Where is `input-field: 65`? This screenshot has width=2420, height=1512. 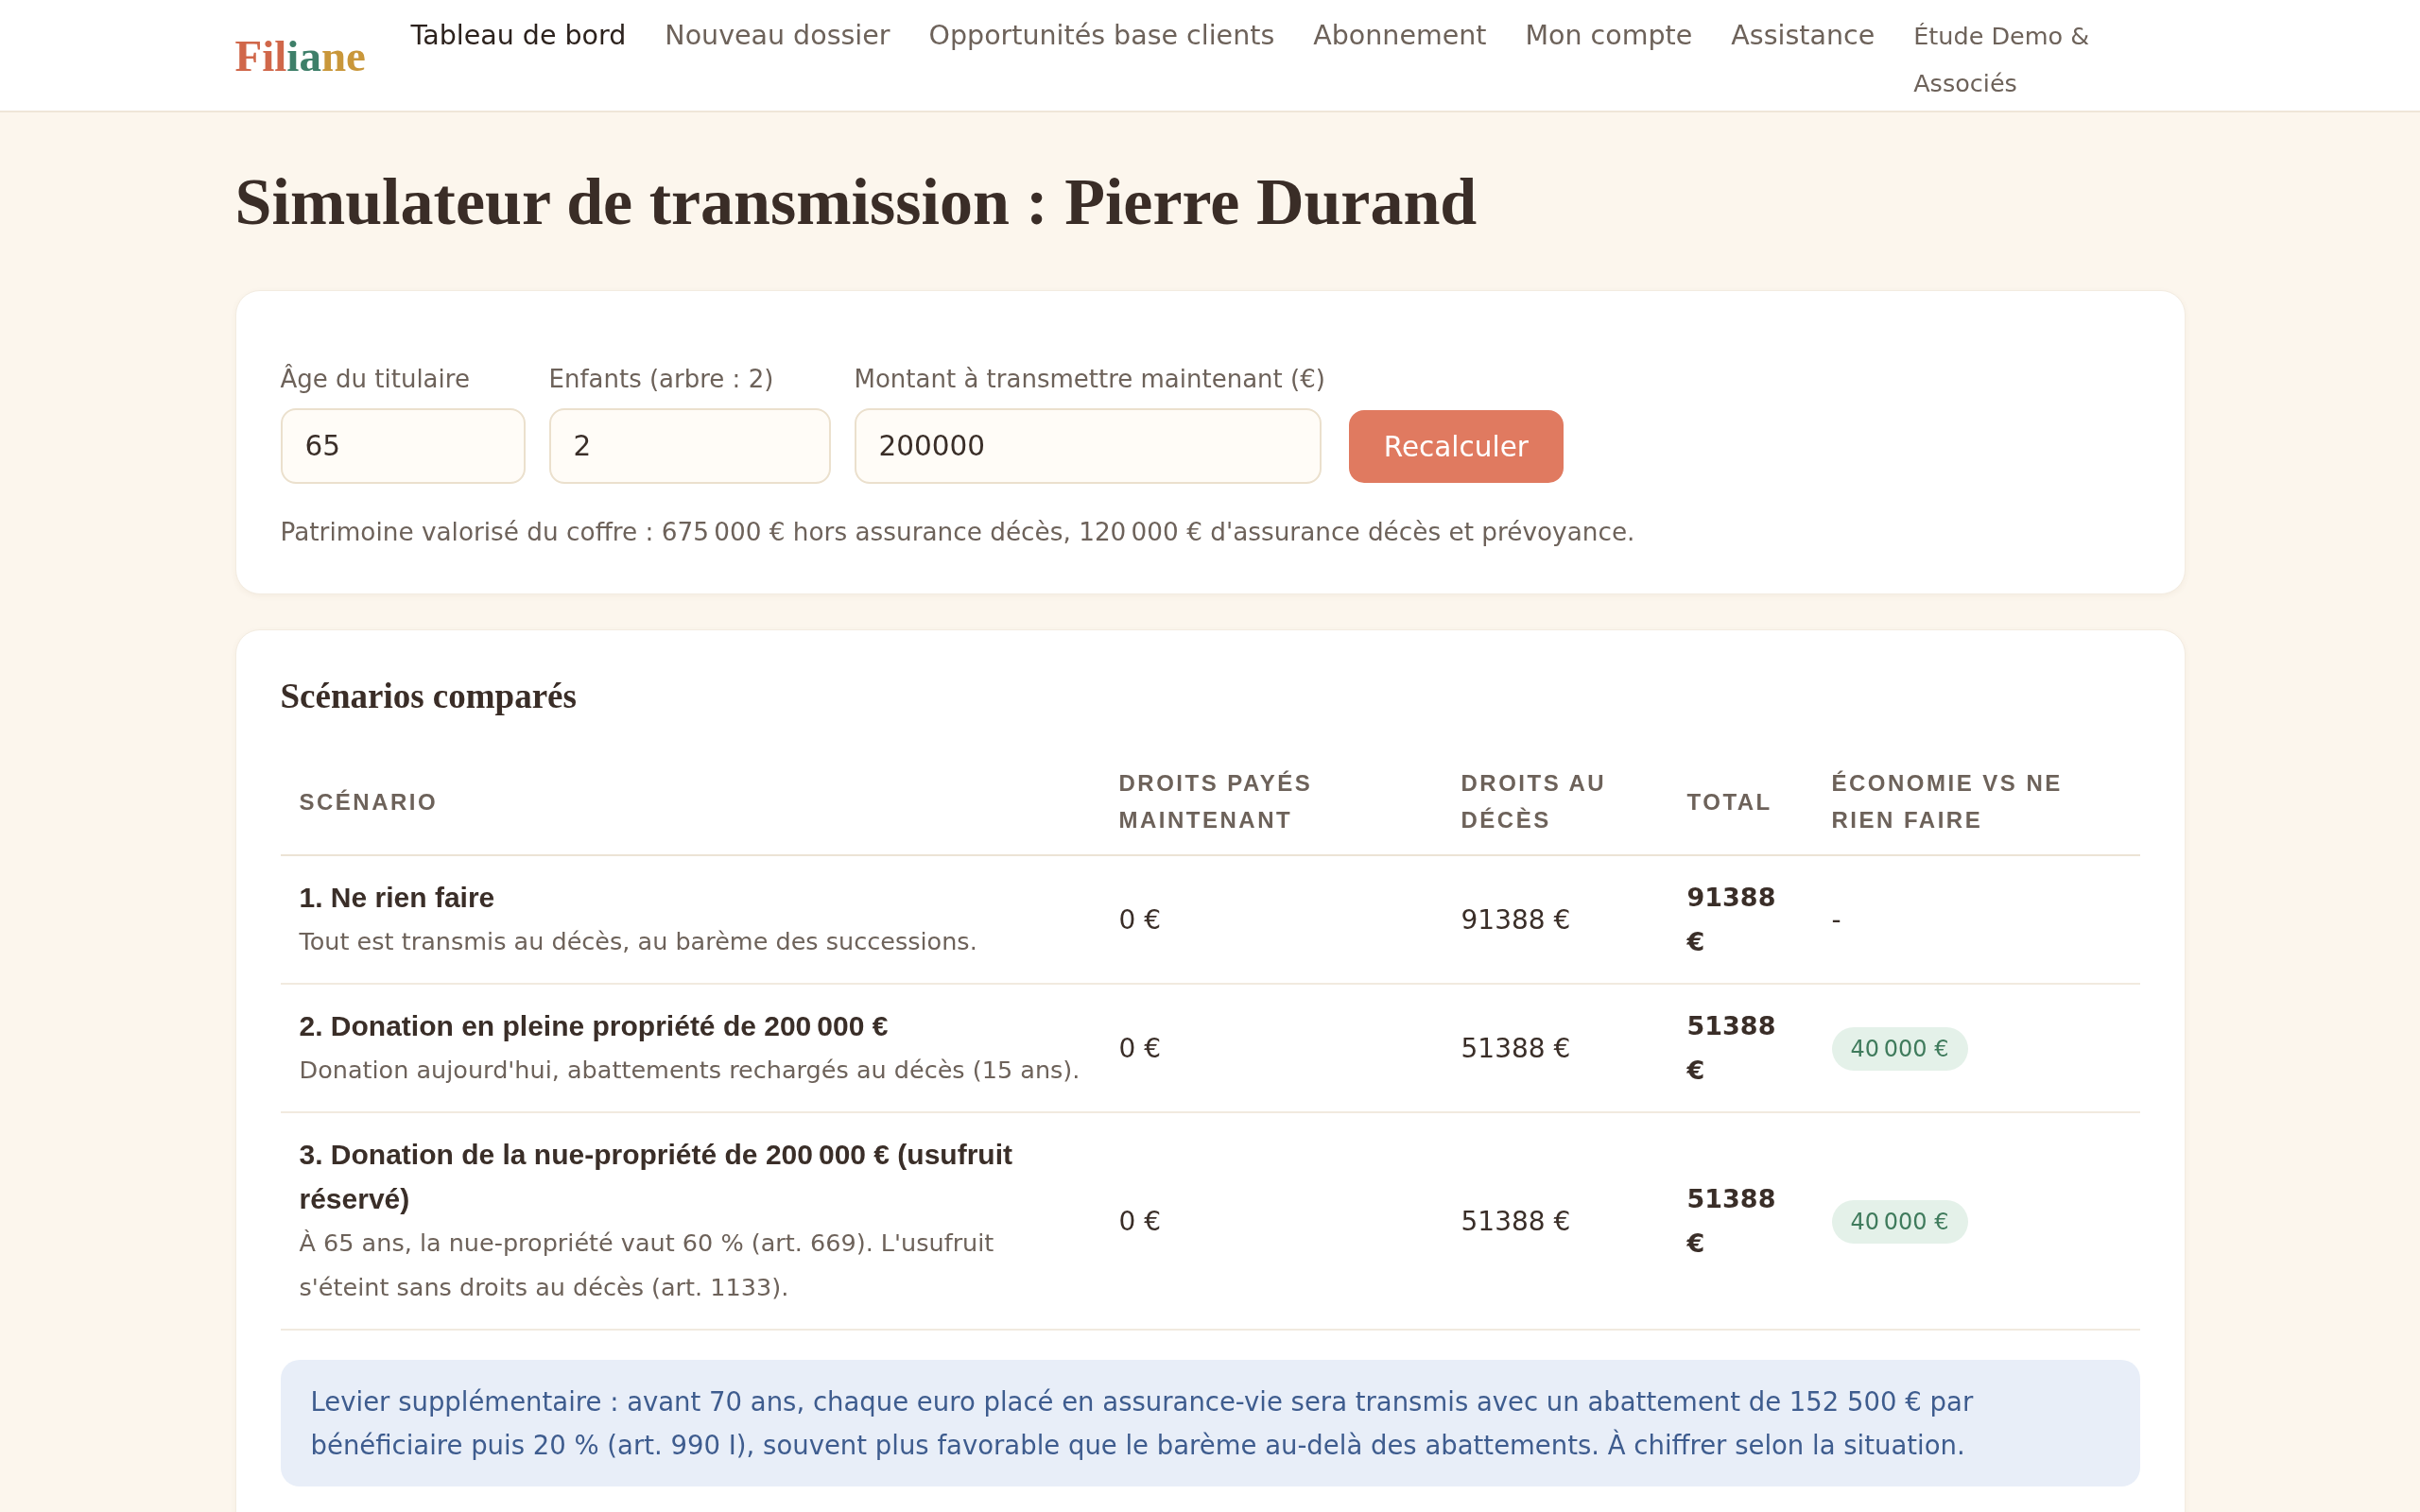
input-field: 65 is located at coordinates (403, 446).